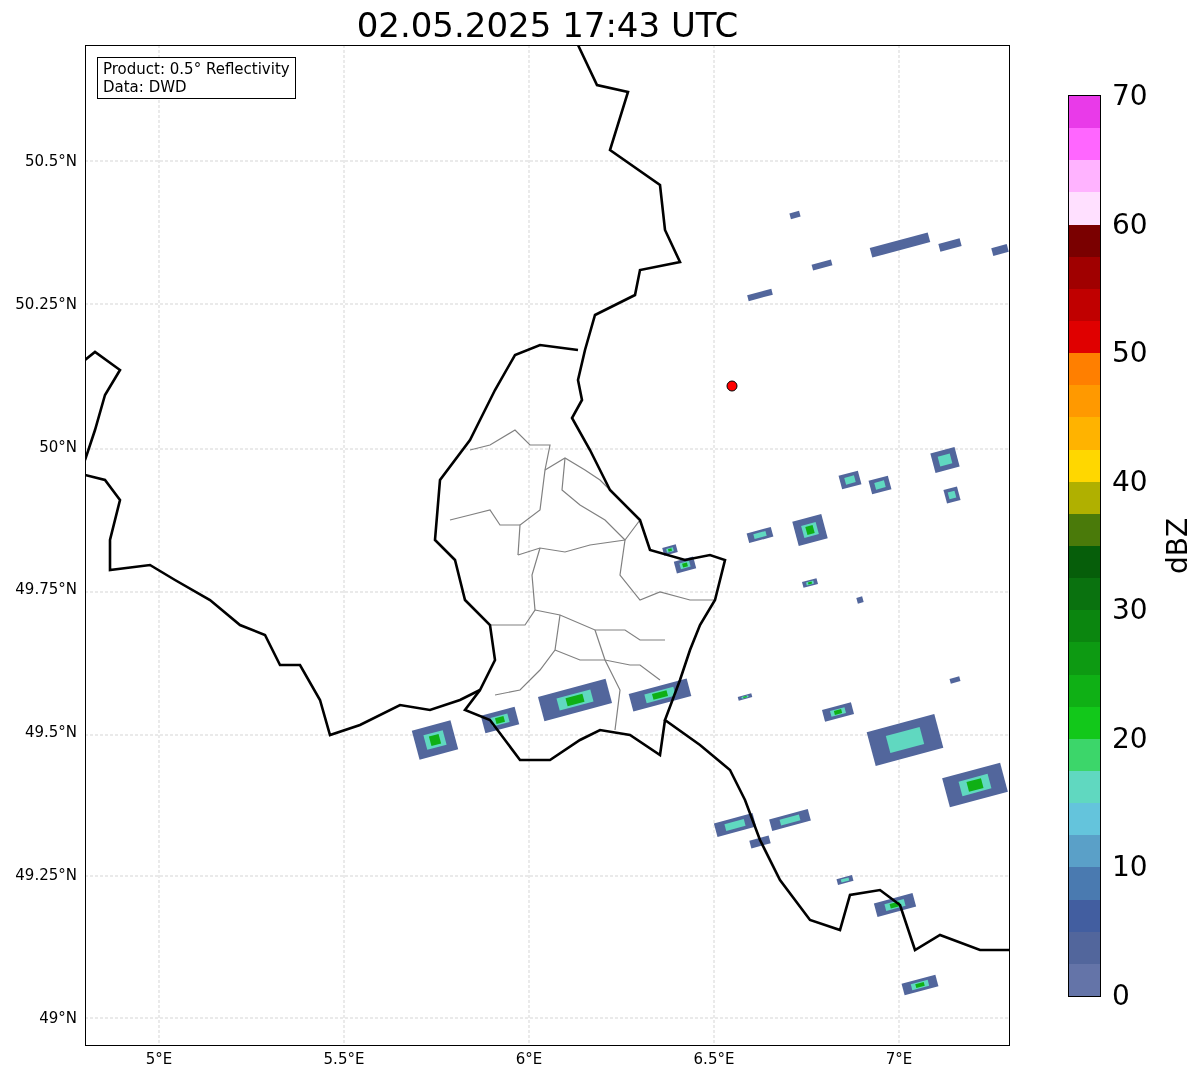 Image resolution: width=1202 pixels, height=1081 pixels. I want to click on longitude-label: 5°E, so click(159, 1059).